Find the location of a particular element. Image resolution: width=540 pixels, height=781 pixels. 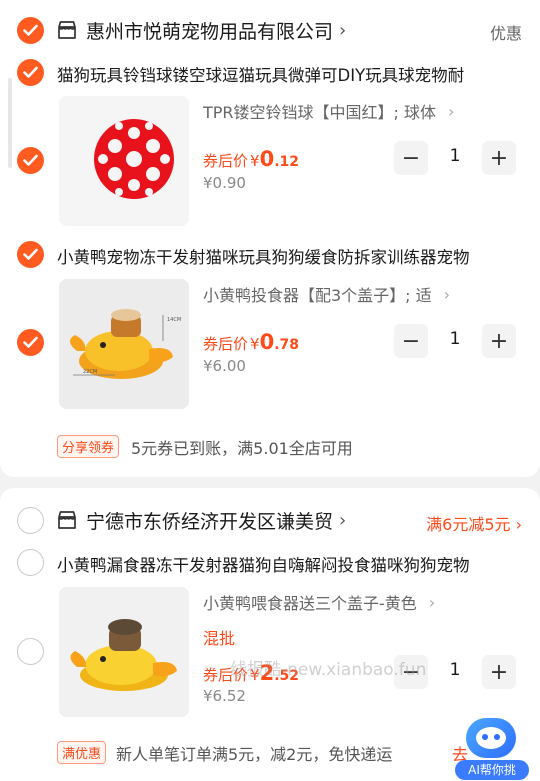

product-image-duck-feeder: 14CM 22CM is located at coordinates (124, 344).